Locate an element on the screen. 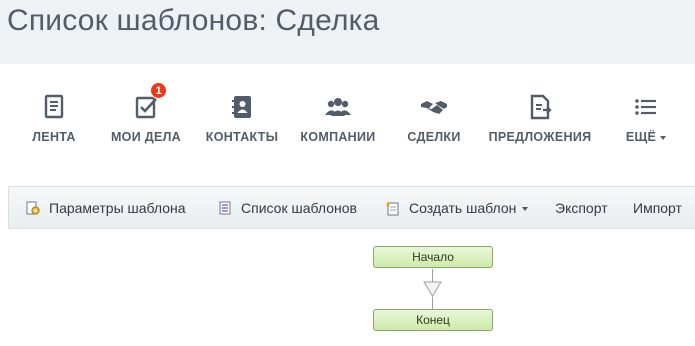 The width and height of the screenshot is (695, 346). workflow-node-label: Конец is located at coordinates (433, 320).